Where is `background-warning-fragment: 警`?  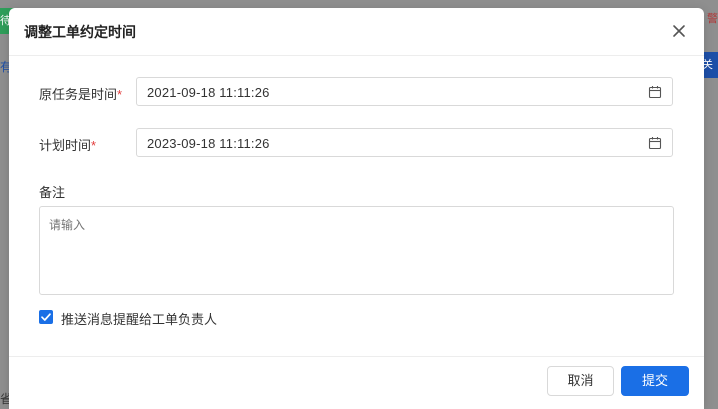
background-warning-fragment: 警 is located at coordinates (712, 19).